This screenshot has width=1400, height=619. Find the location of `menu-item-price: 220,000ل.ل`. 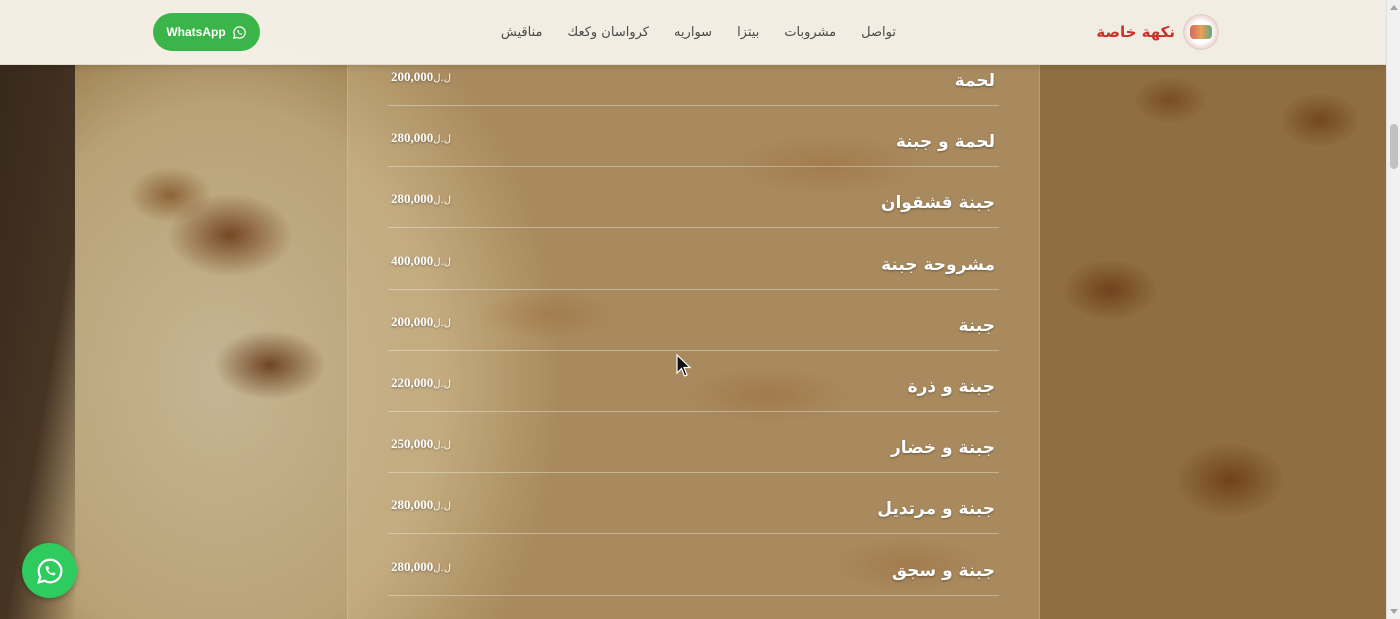

menu-item-price: 220,000ل.ل is located at coordinates (421, 383).